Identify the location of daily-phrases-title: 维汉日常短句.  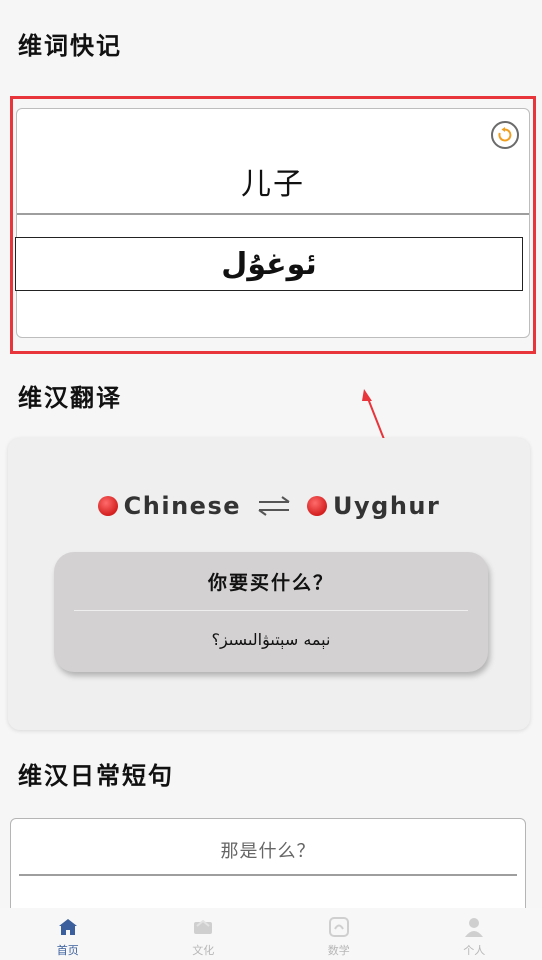
(96, 776).